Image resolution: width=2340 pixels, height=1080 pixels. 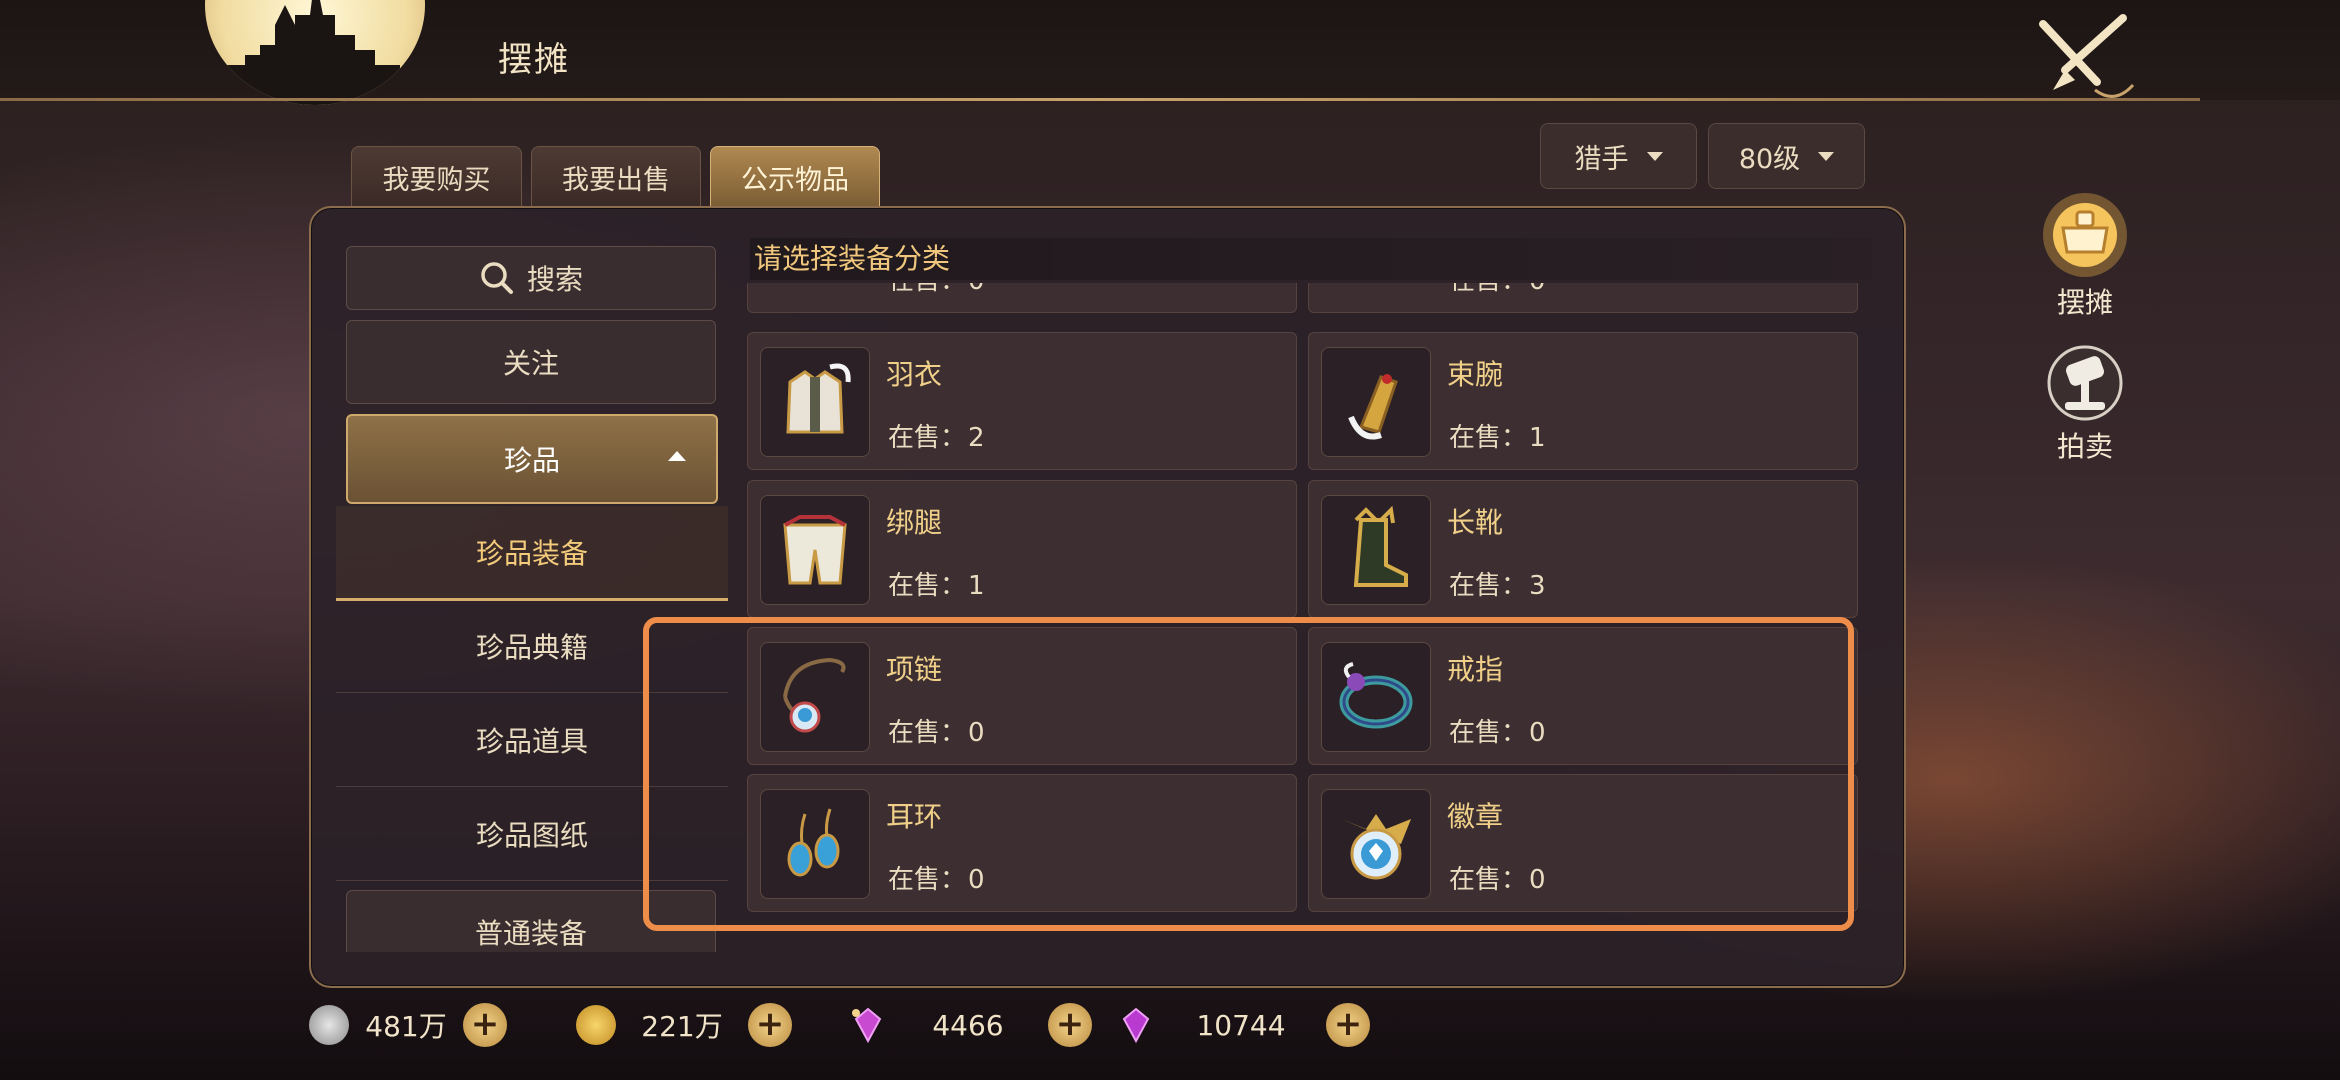 What do you see at coordinates (616, 176) in the screenshot?
I see `tab-sell: 我要出售` at bounding box center [616, 176].